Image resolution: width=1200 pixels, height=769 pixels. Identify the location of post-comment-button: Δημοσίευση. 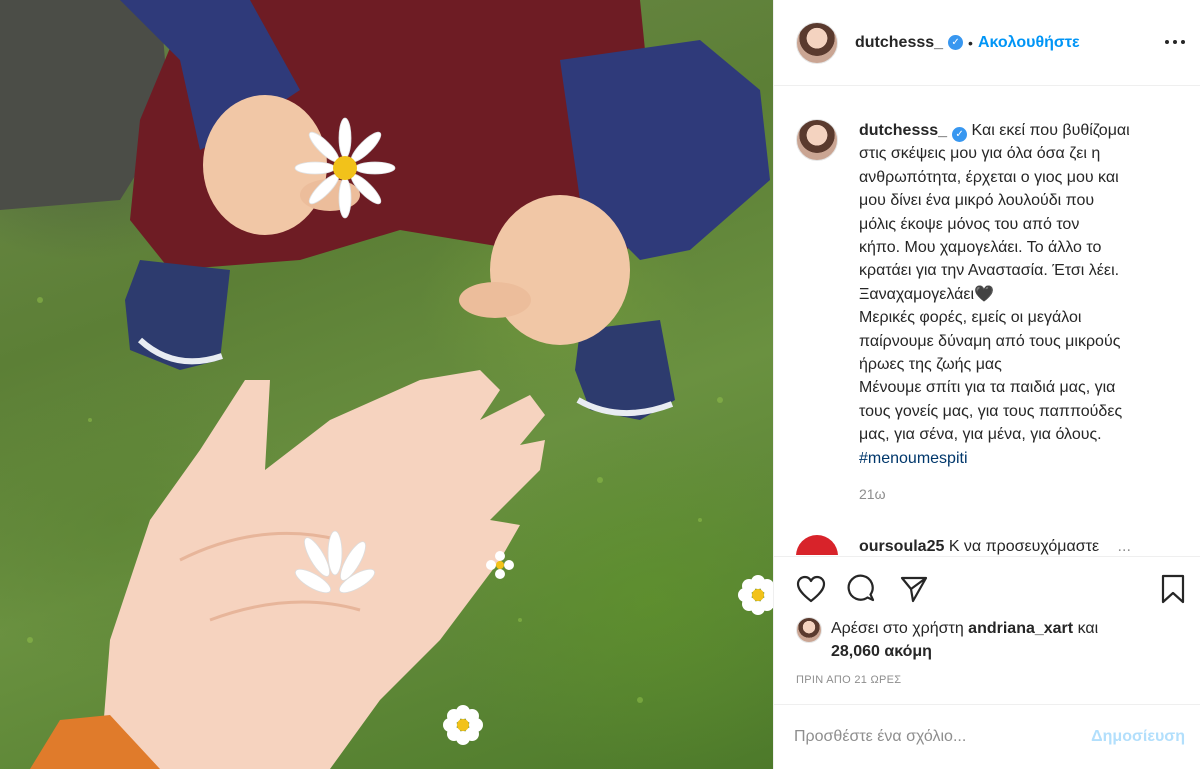
(1138, 737).